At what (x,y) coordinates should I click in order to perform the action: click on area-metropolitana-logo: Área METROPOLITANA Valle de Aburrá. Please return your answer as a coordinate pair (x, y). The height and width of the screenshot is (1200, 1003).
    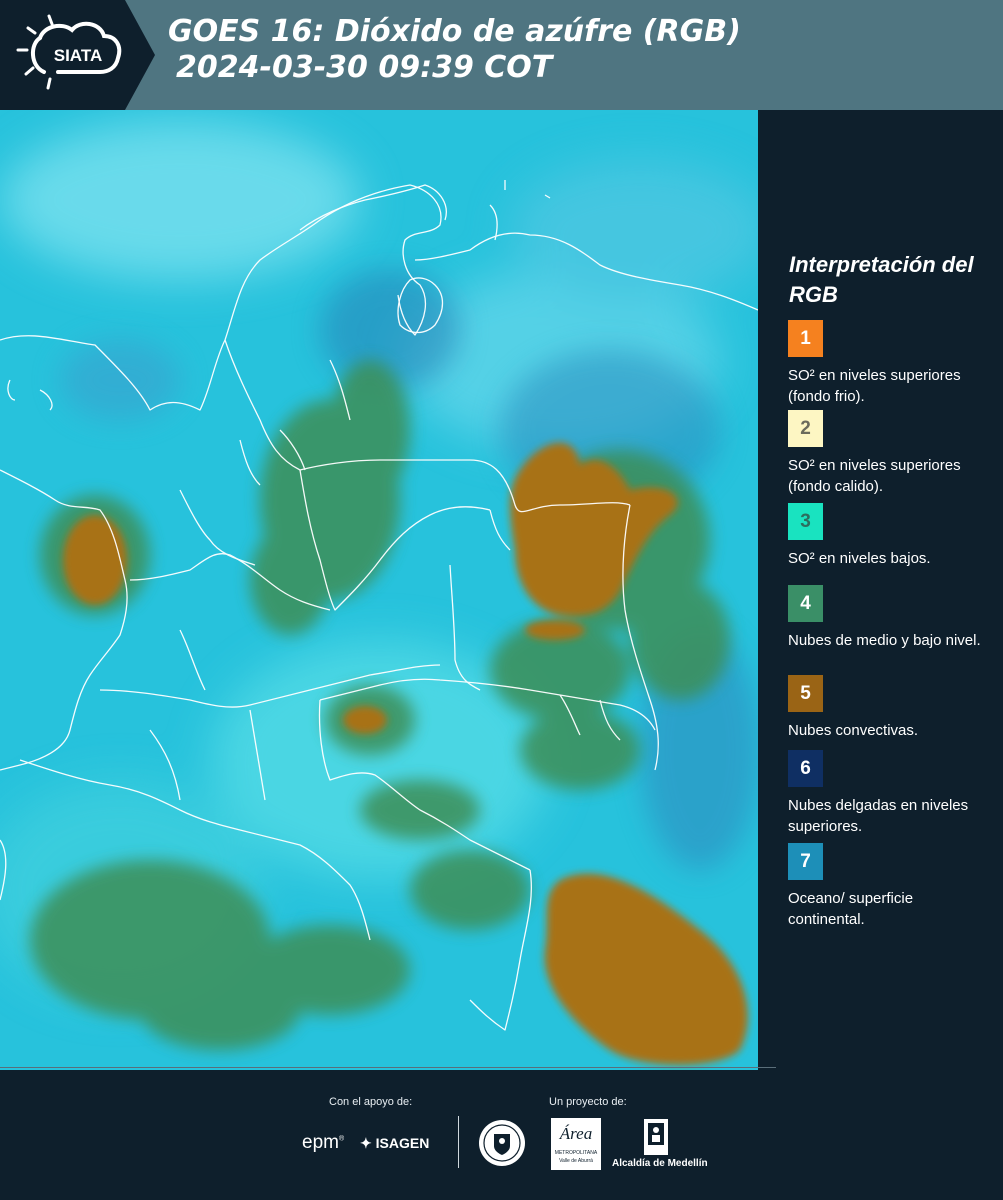
    Looking at the image, I should click on (576, 1144).